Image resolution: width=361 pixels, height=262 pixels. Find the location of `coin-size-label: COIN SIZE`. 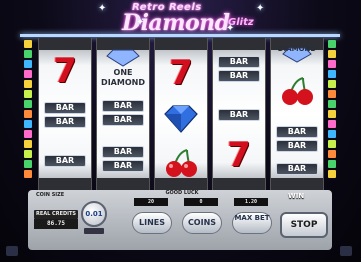

coin-size-label: COIN SIZE is located at coordinates (50, 195).